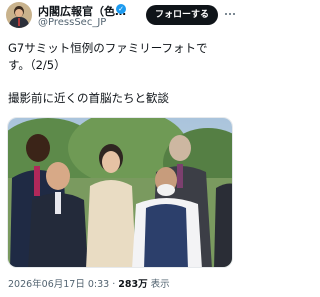  I want to click on verified-badge-icon: ✓, so click(121, 9).